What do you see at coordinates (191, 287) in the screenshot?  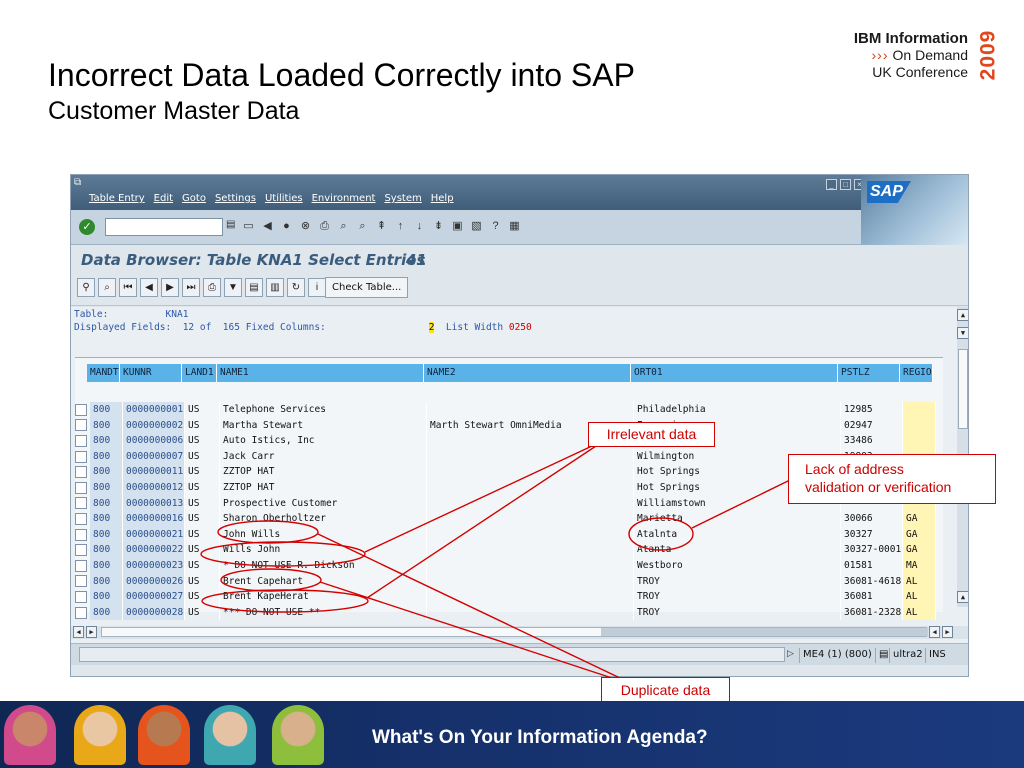 I see `last-icon: ⏭` at bounding box center [191, 287].